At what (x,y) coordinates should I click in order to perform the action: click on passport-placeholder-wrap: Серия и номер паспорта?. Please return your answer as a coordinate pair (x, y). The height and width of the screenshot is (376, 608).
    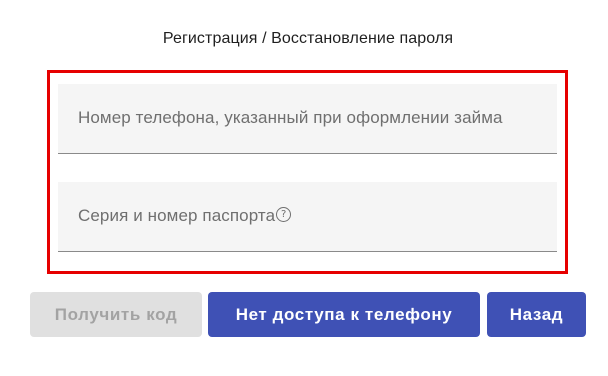
    Looking at the image, I should click on (185, 216).